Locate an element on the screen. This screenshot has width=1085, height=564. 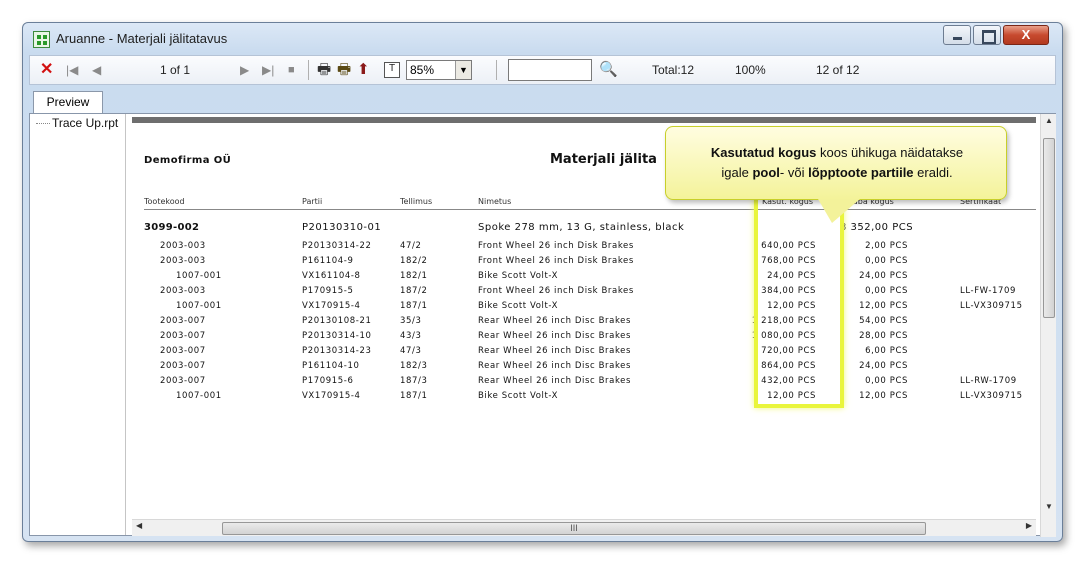
horizontal-scroll-thumb: III is located at coordinates (574, 528).